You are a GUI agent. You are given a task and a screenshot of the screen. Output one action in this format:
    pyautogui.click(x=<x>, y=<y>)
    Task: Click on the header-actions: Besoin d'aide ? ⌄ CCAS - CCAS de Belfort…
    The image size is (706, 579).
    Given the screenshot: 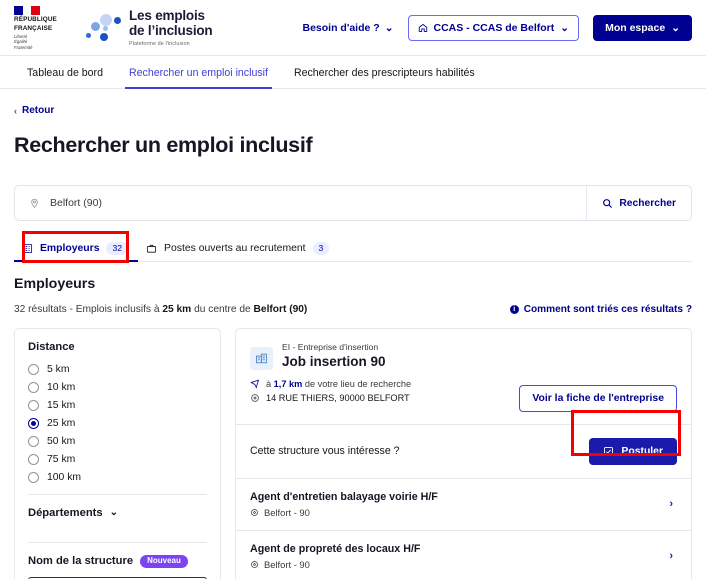 What is the action you would take?
    pyautogui.click(x=497, y=28)
    